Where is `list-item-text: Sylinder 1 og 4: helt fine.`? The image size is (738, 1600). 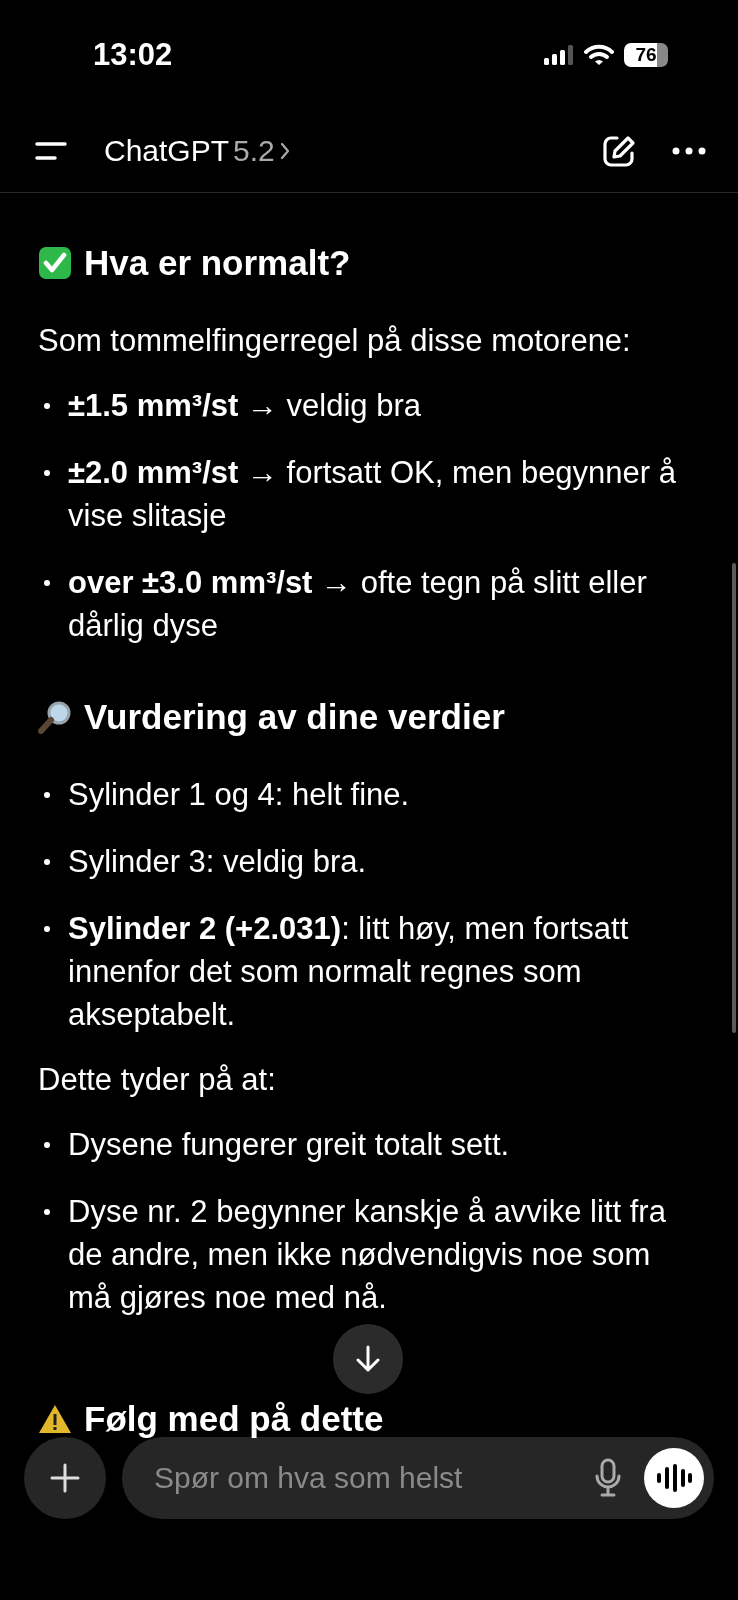 list-item-text: Sylinder 1 og 4: helt fine. is located at coordinates (239, 795).